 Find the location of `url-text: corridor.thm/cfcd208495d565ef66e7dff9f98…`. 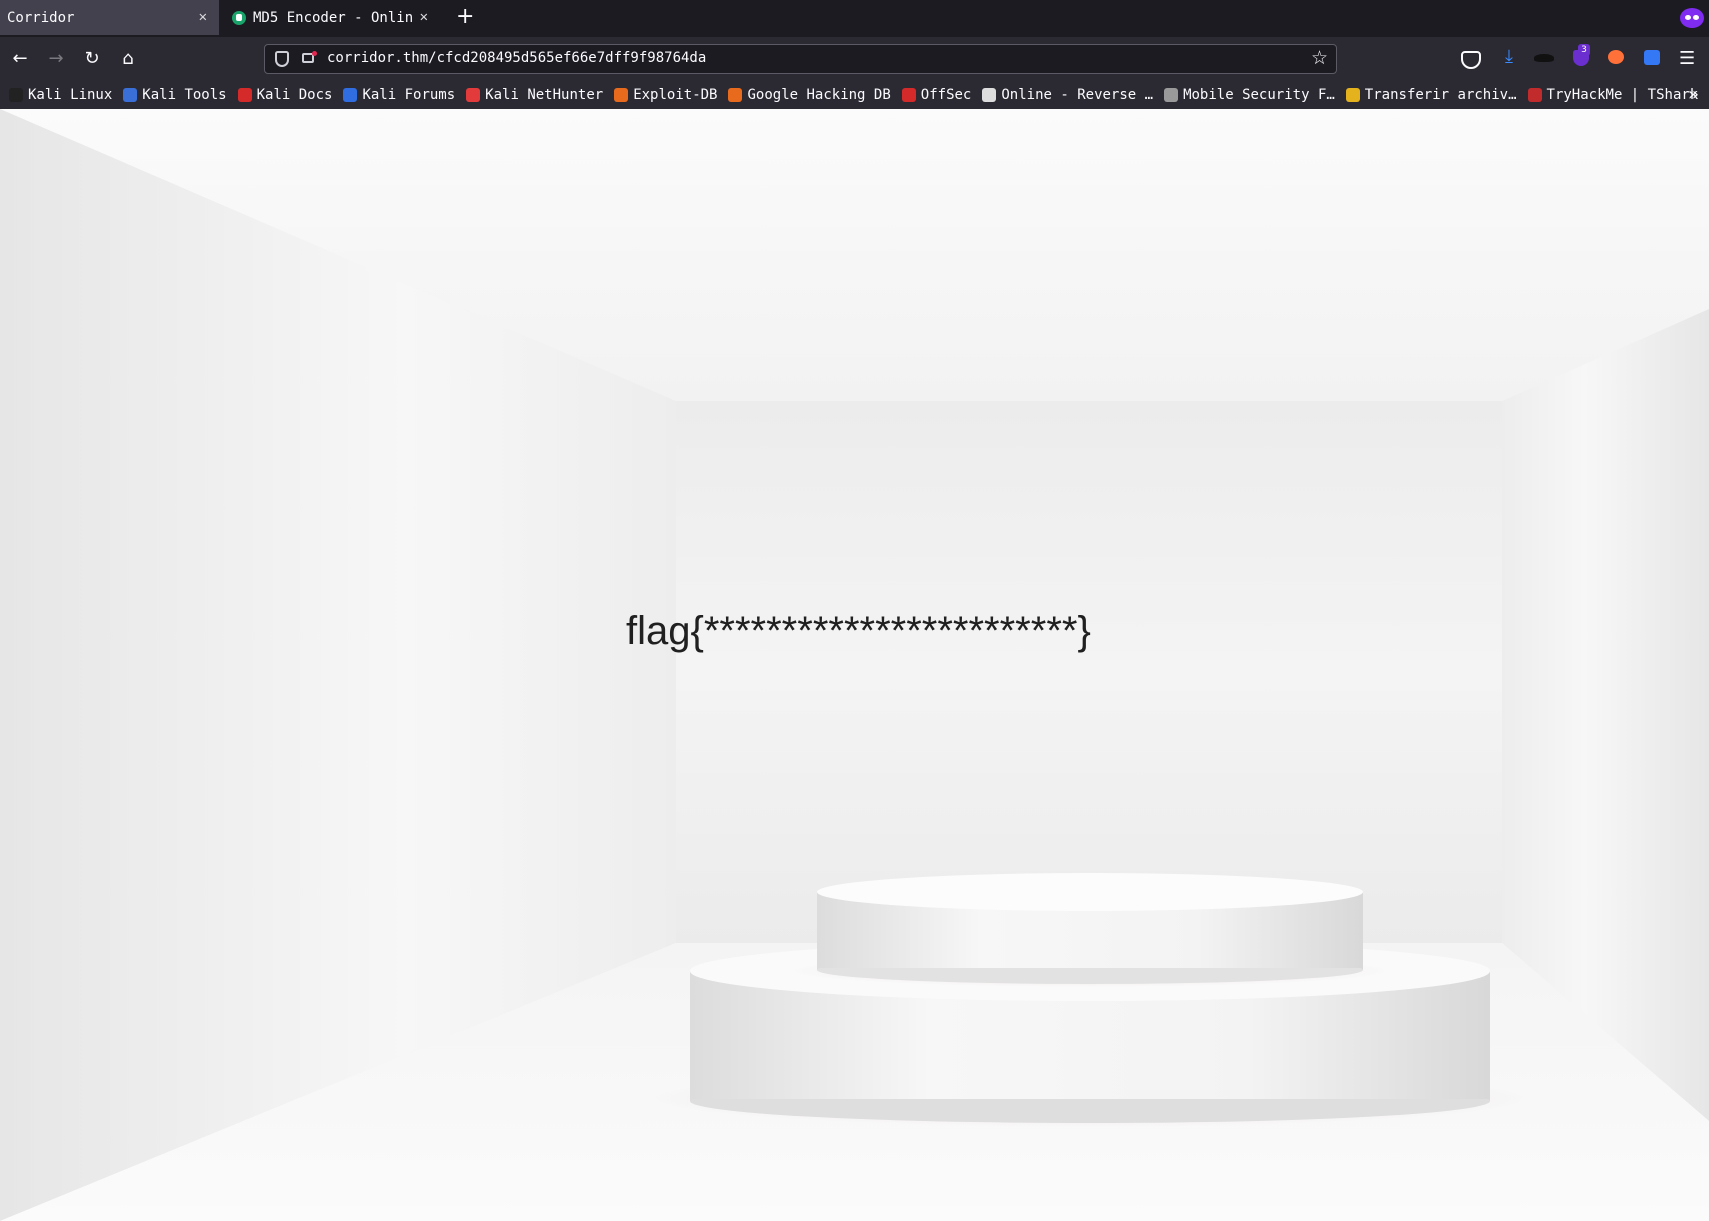

url-text: corridor.thm/cfcd208495d565ef66e7dff9f98… is located at coordinates (516, 58).